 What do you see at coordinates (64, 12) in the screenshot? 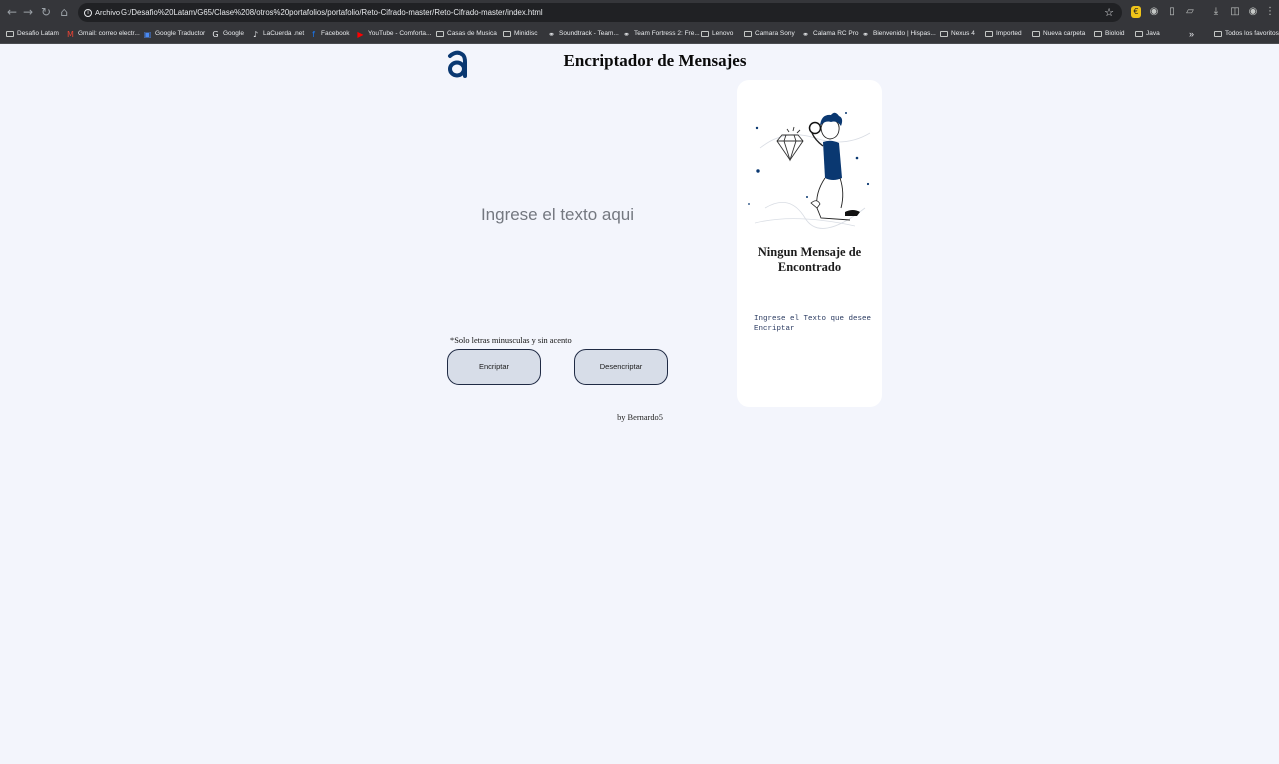
I see `home-icon: ⌂` at bounding box center [64, 12].